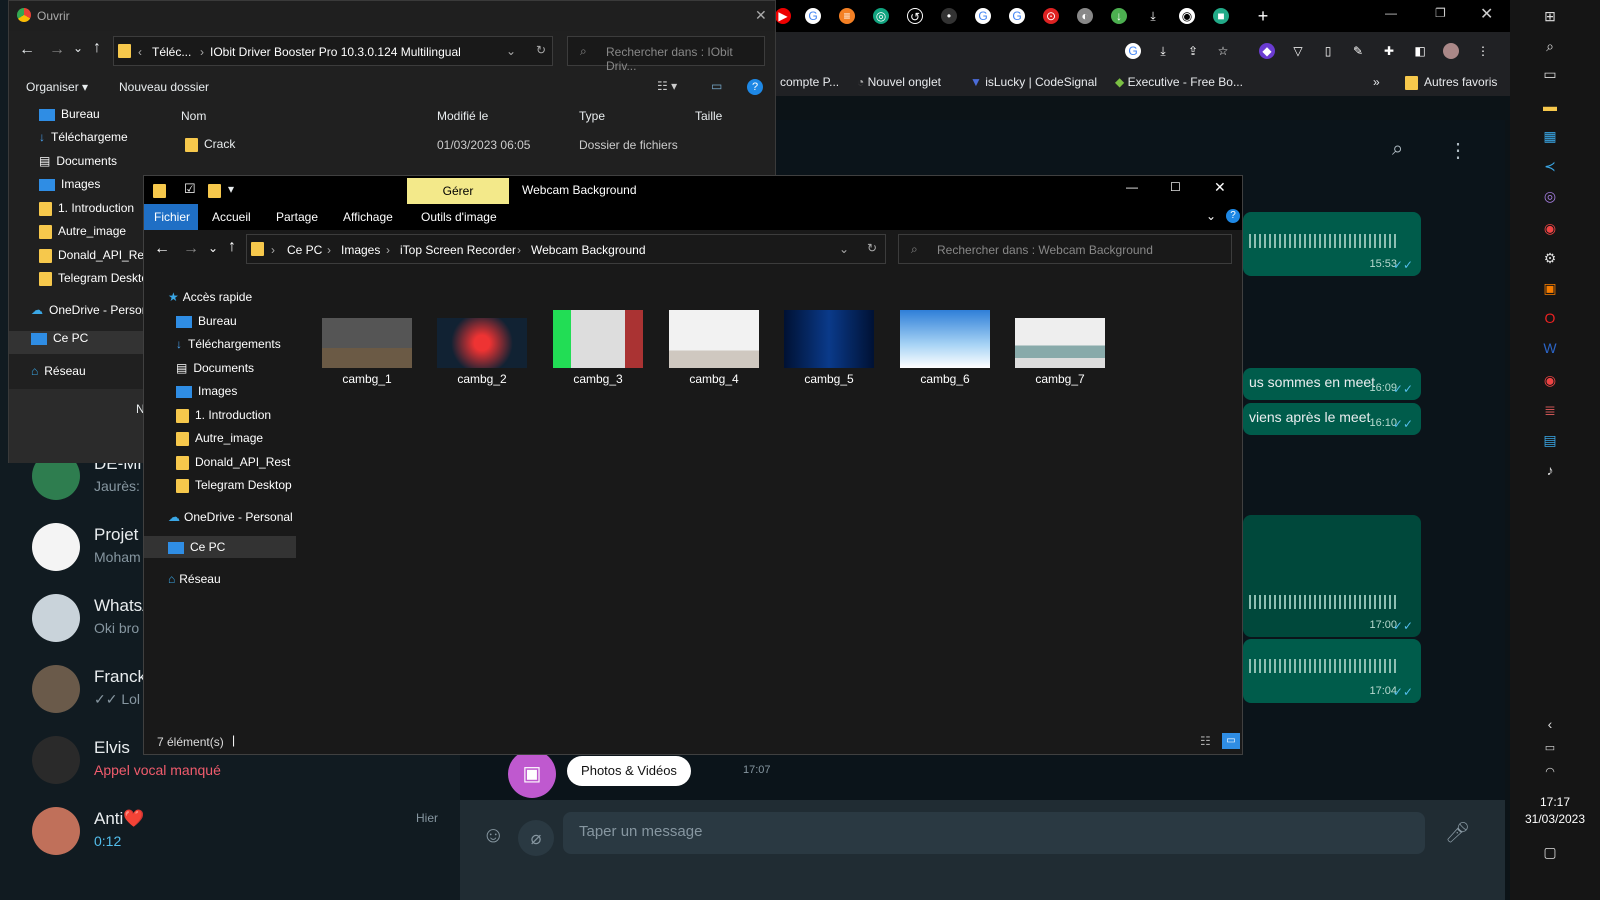  What do you see at coordinates (1550, 724) in the screenshot?
I see `chevron-left-icon: ‹` at bounding box center [1550, 724].